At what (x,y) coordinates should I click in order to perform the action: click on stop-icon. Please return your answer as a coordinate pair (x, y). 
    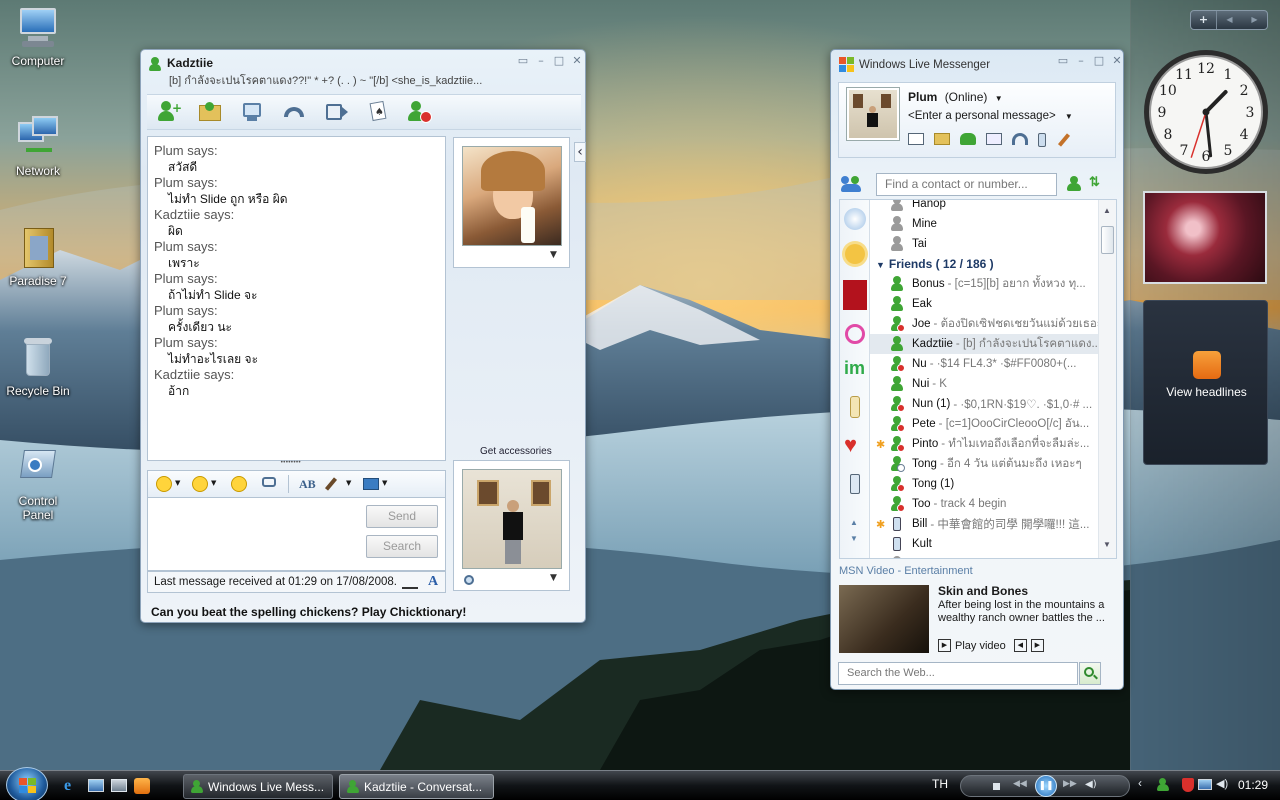
    Looking at the image, I should click on (996, 786).